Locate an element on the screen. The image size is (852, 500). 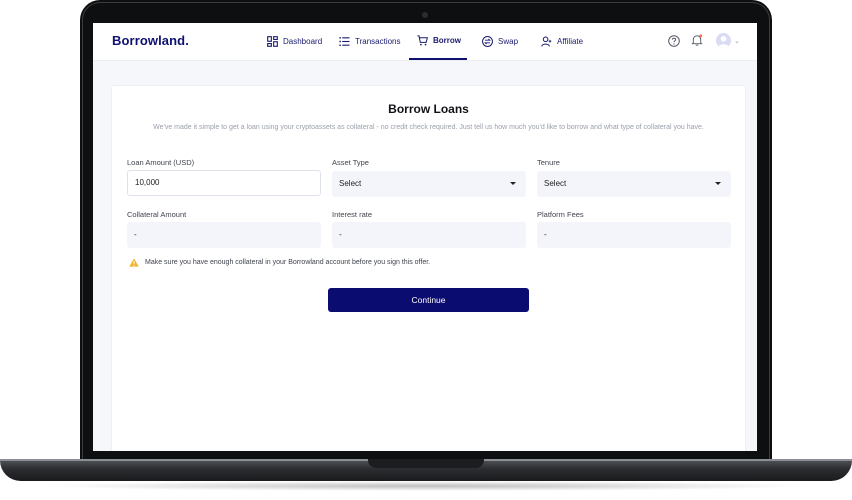
nav-dashboard: Dashboard is located at coordinates (294, 41).